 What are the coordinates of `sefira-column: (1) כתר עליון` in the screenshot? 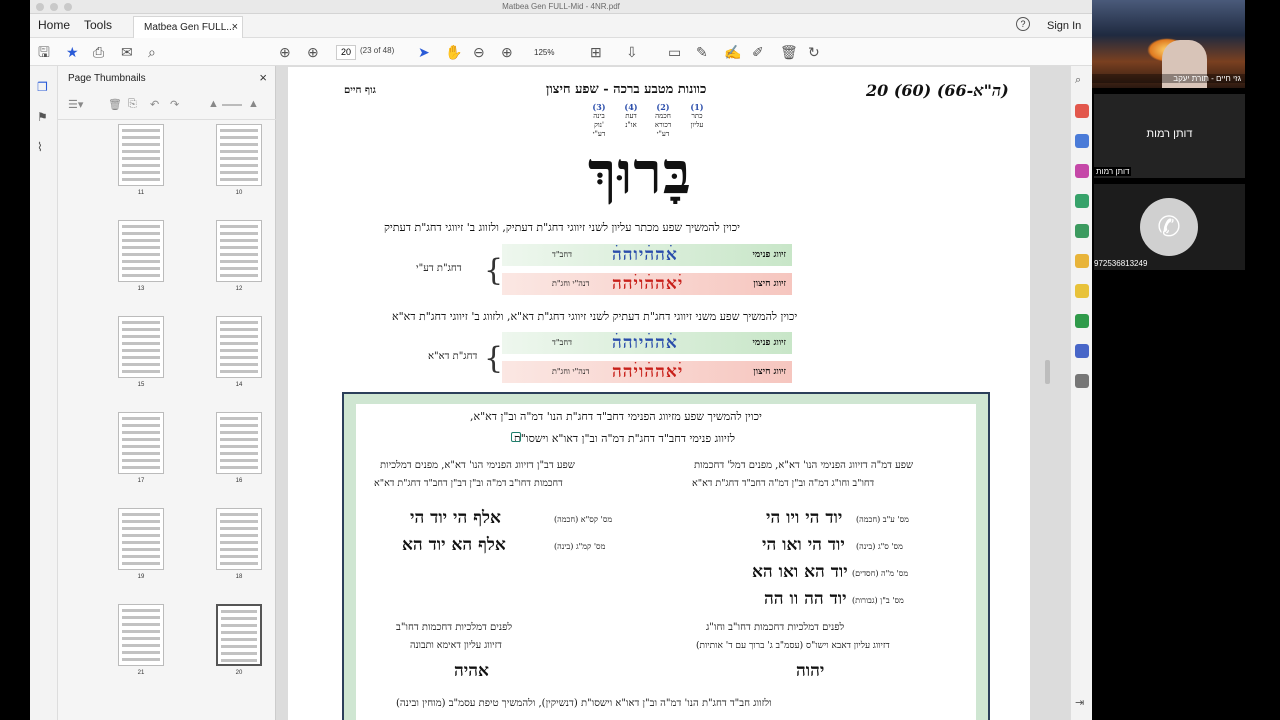 It's located at (697, 116).